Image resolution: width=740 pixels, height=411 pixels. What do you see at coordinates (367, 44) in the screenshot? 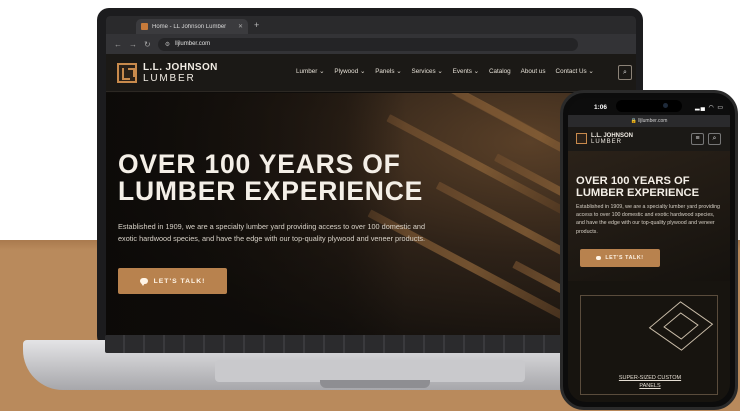
I see `address-bar: ⚙ lljlumber.com` at bounding box center [367, 44].